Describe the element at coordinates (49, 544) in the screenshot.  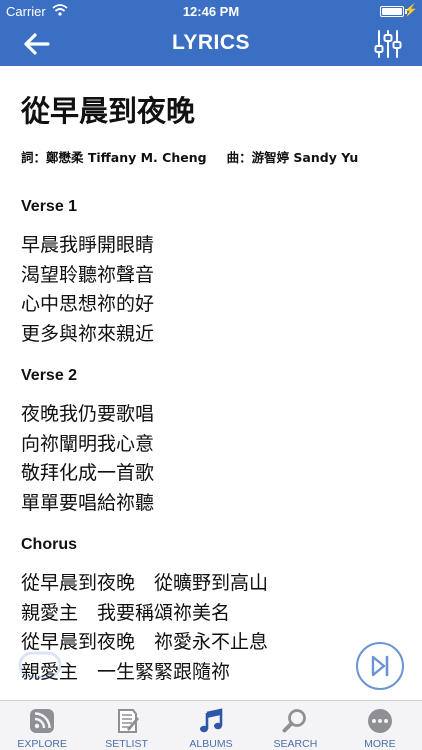
I see `section-label-chorus: Chorus` at that location.